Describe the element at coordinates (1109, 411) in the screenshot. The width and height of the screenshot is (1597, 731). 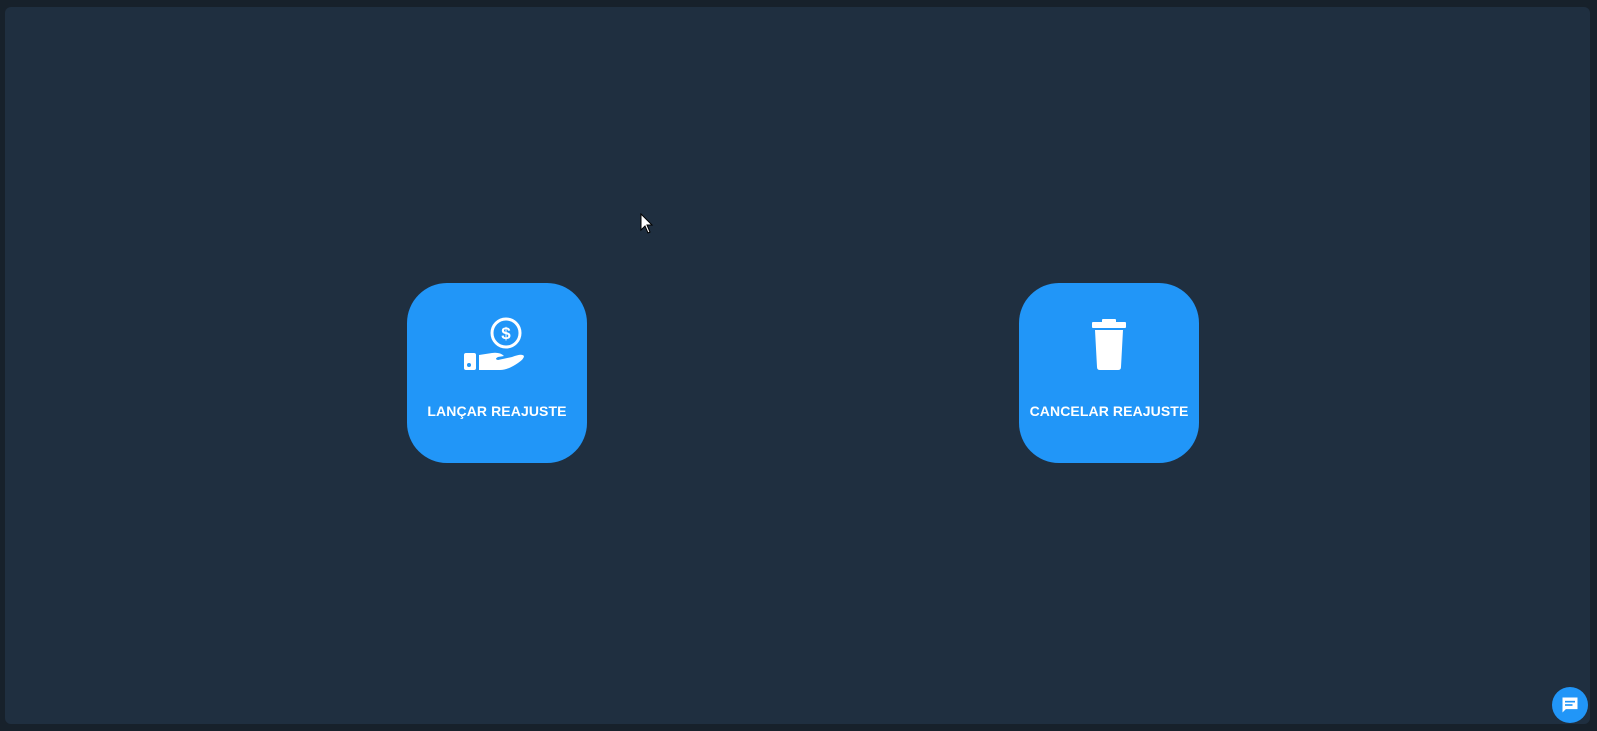
I see `cancel-adjustment-label: CANCELAR REAJUSTE` at that location.